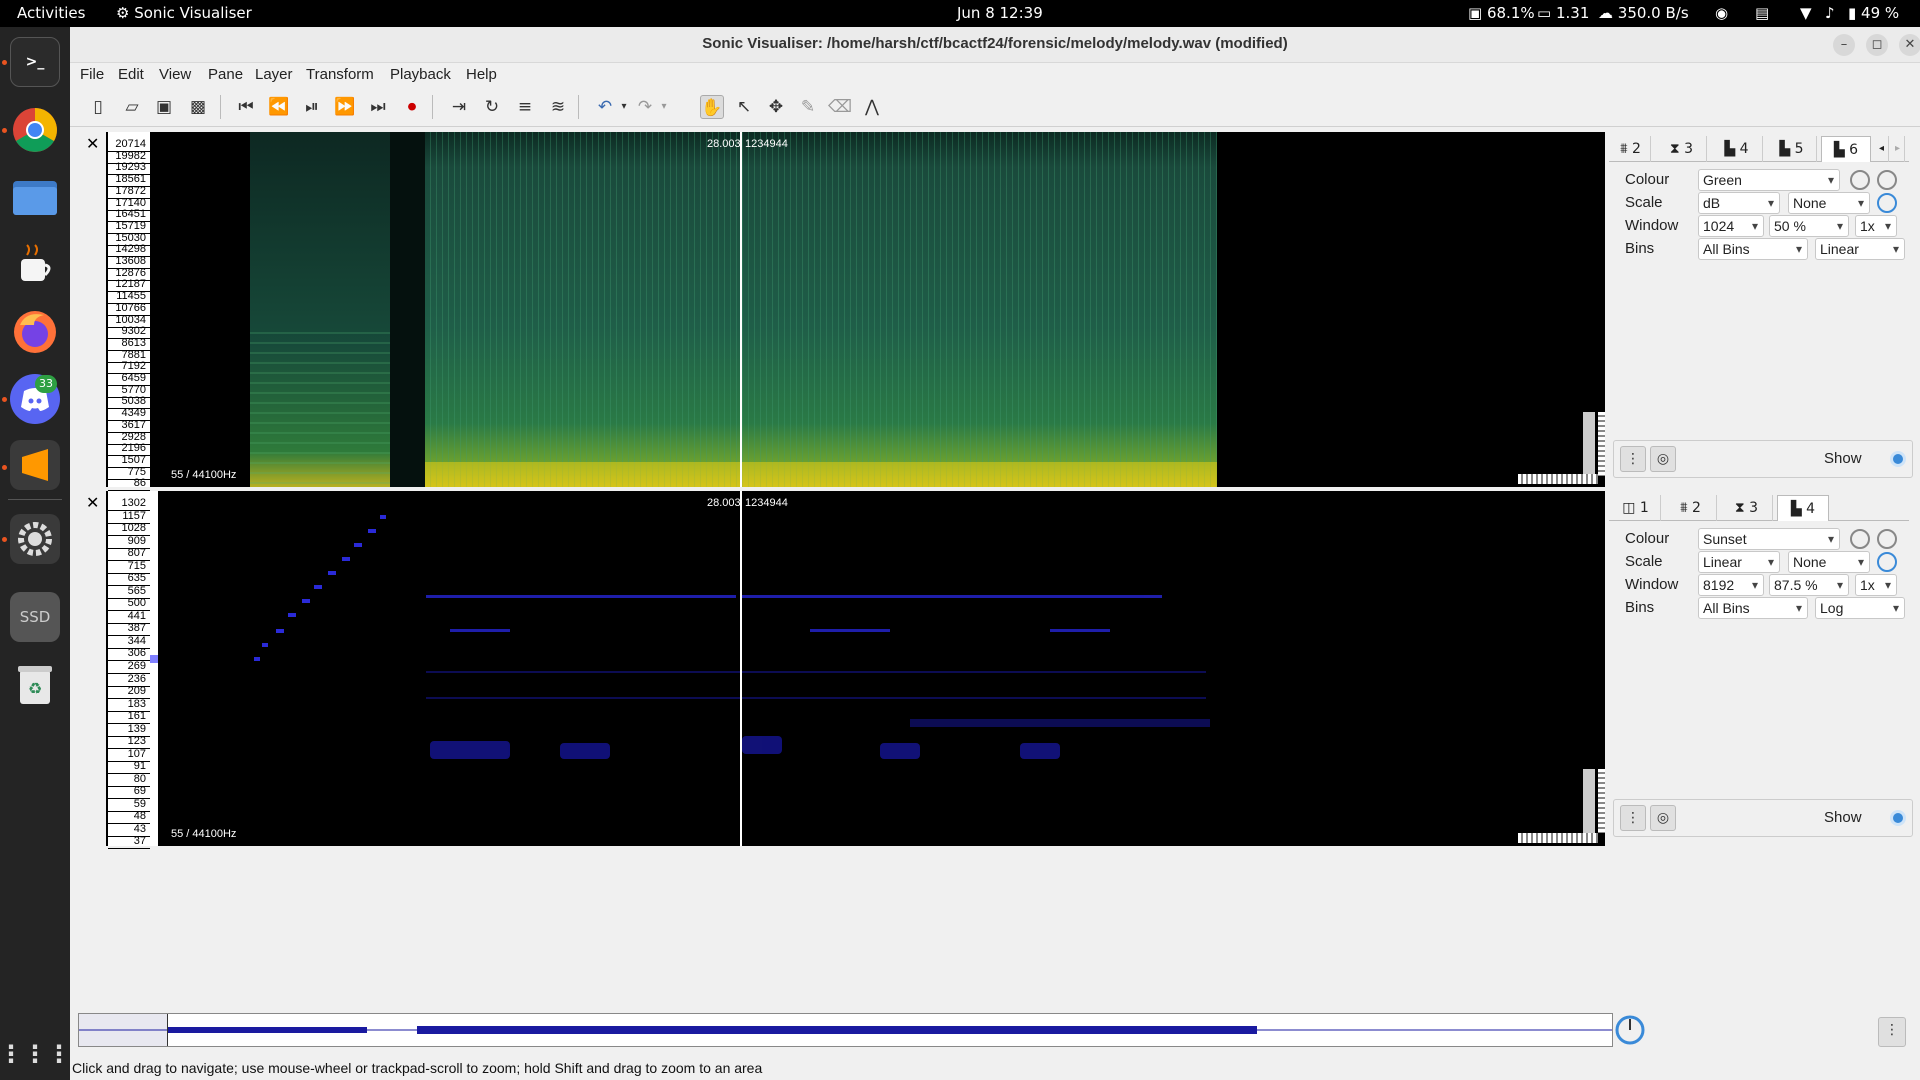  Describe the element at coordinates (1809, 585) in the screenshot. I see `window-overlap-select: 87.5 %` at that location.